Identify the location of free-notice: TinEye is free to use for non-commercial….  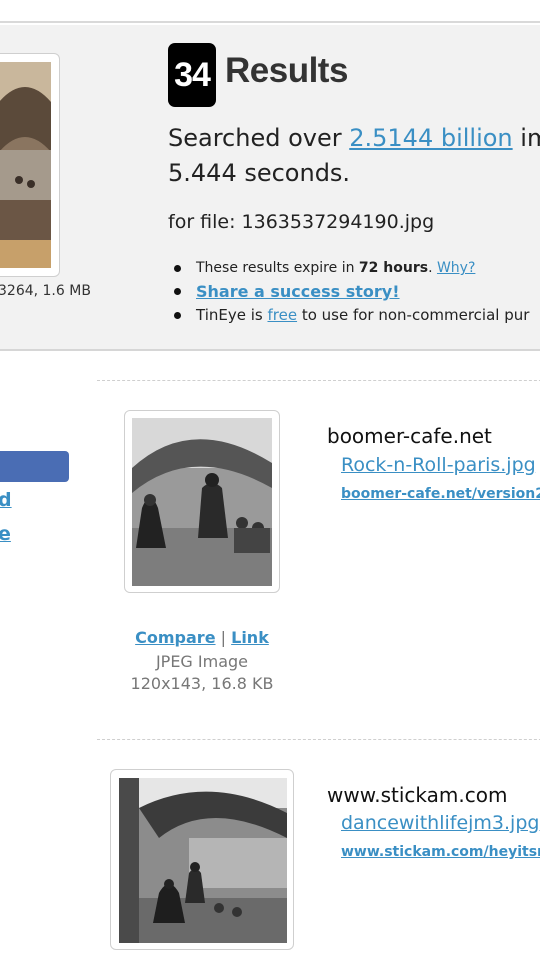
(350, 315).